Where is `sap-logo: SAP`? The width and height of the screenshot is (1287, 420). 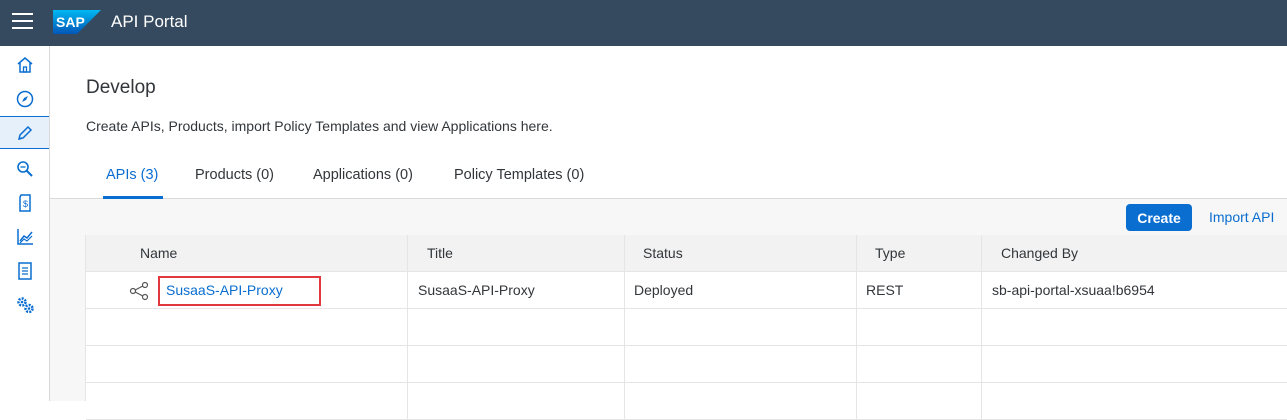
sap-logo: SAP is located at coordinates (77, 22).